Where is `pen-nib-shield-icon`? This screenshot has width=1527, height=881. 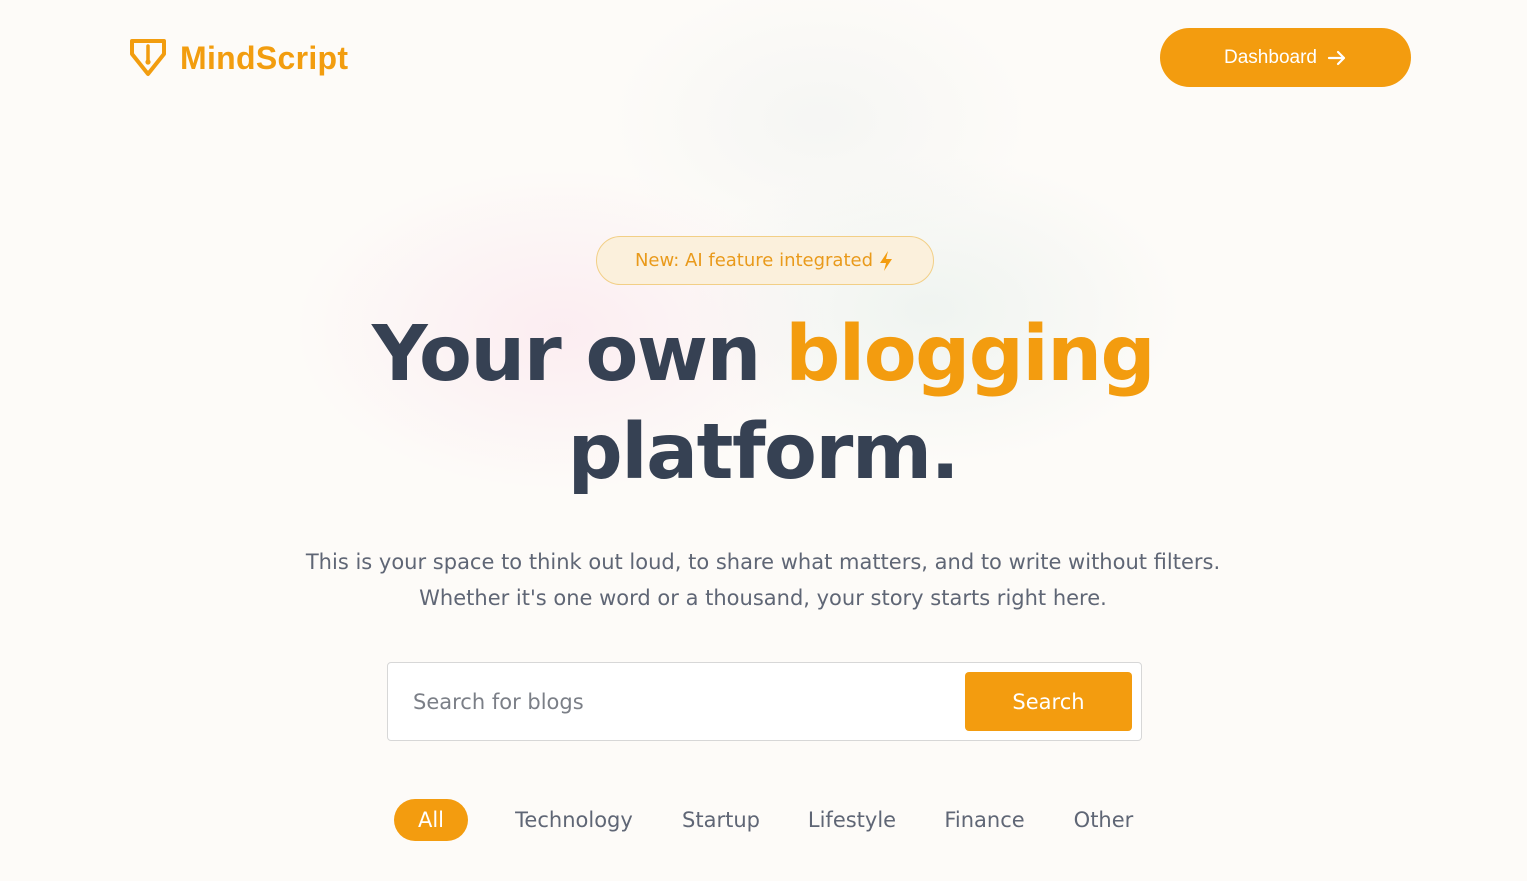 pen-nib-shield-icon is located at coordinates (148, 57).